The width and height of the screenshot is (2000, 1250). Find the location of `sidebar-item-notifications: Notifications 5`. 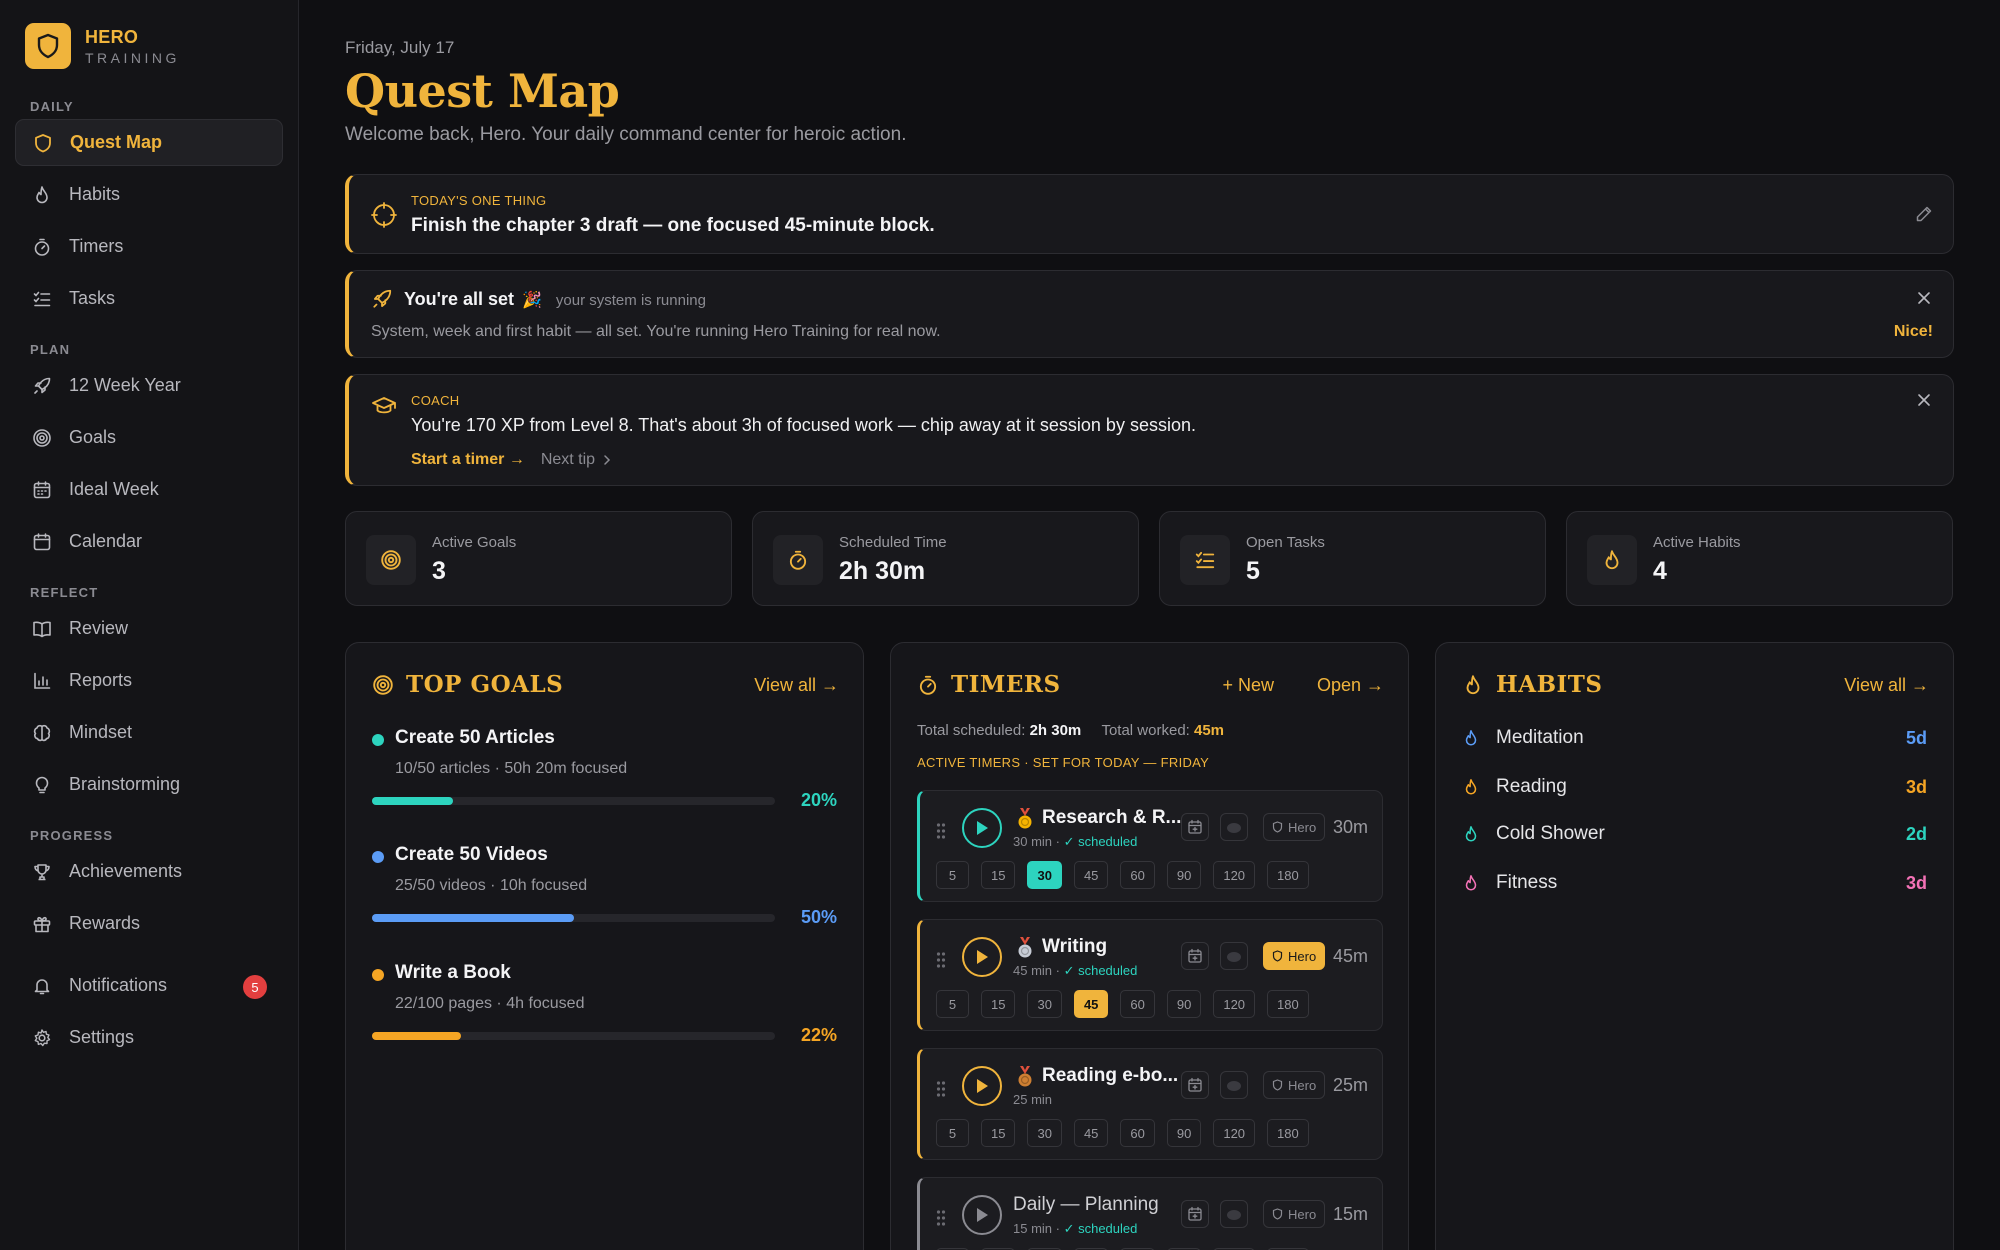

sidebar-item-notifications: Notifications 5 is located at coordinates (149, 985).